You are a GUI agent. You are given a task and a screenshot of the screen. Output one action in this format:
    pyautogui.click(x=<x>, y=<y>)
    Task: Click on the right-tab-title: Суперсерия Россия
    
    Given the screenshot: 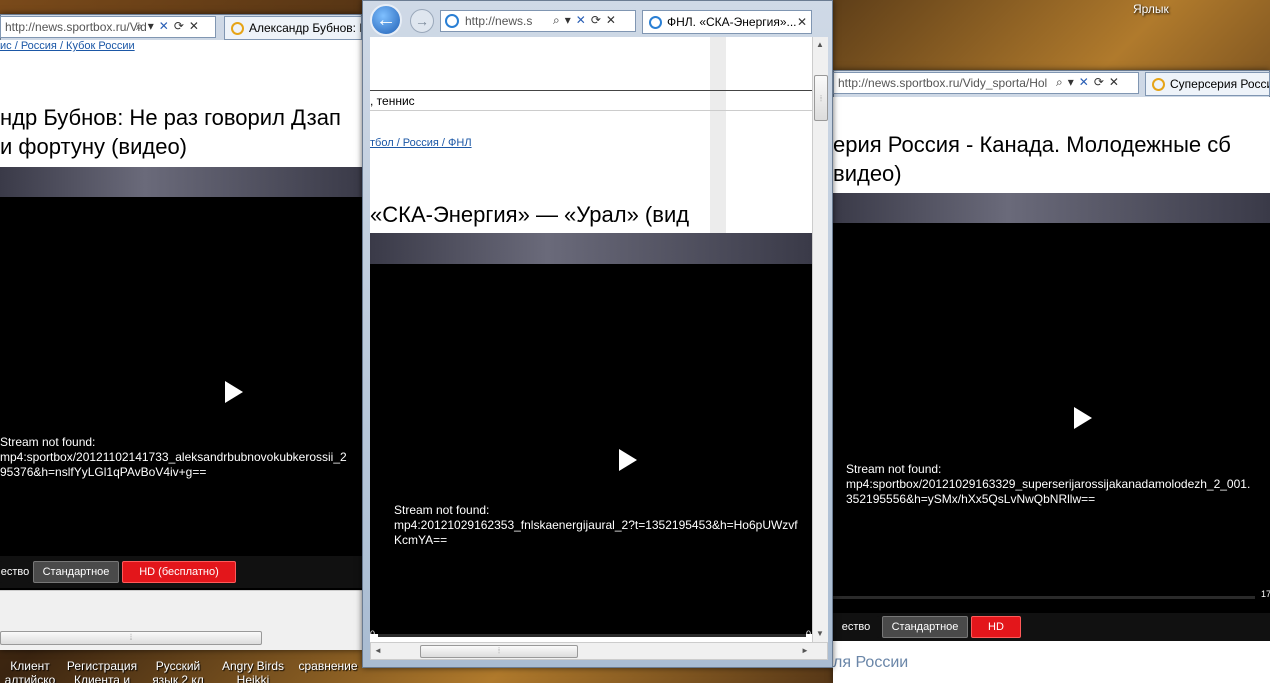 What is the action you would take?
    pyautogui.click(x=1220, y=84)
    